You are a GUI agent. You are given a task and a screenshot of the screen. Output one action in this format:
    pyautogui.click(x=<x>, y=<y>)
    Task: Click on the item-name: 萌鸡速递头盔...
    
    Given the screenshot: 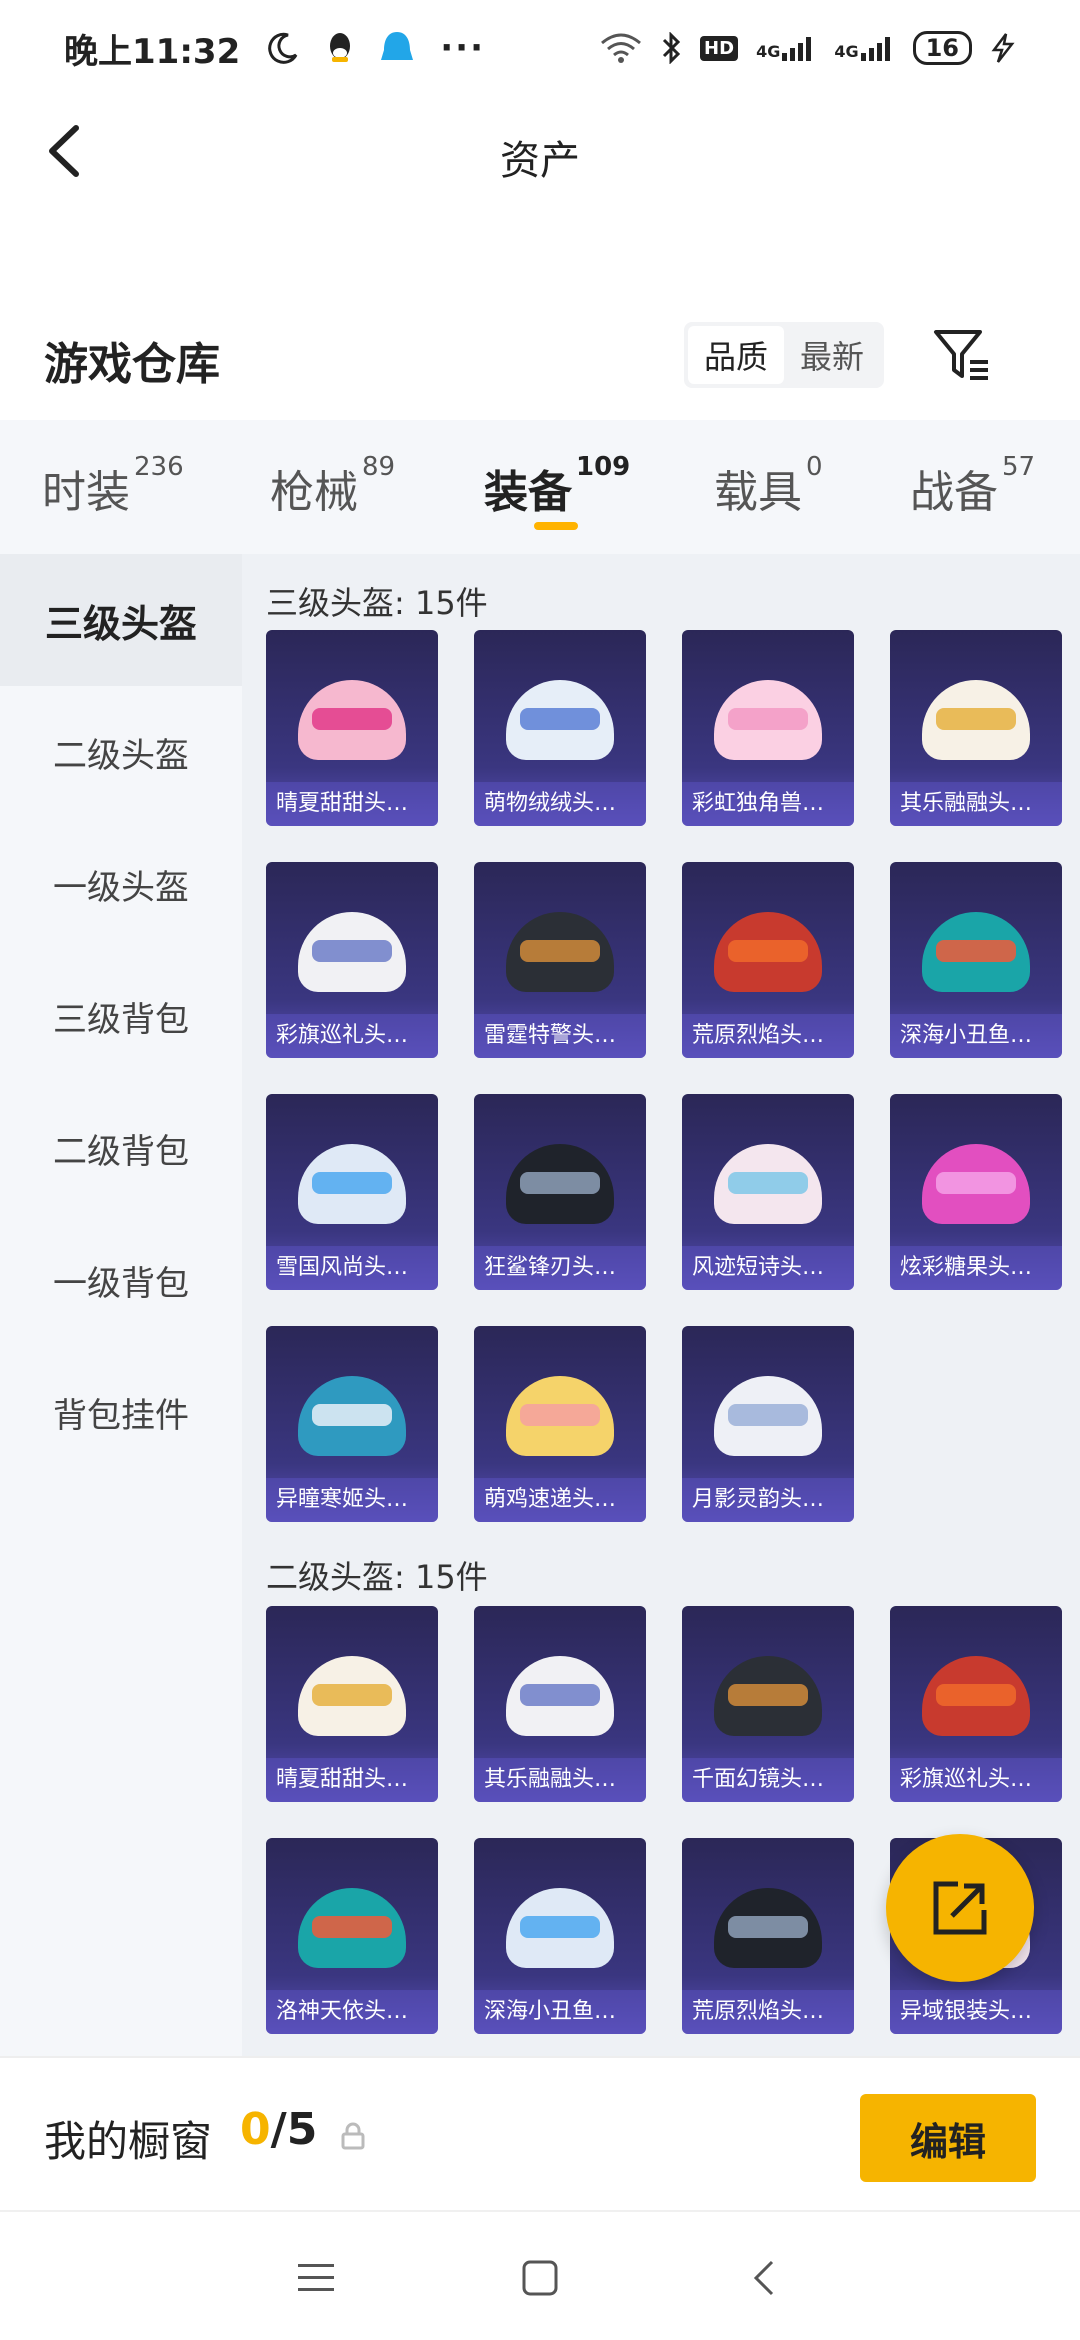 What is the action you would take?
    pyautogui.click(x=560, y=1500)
    